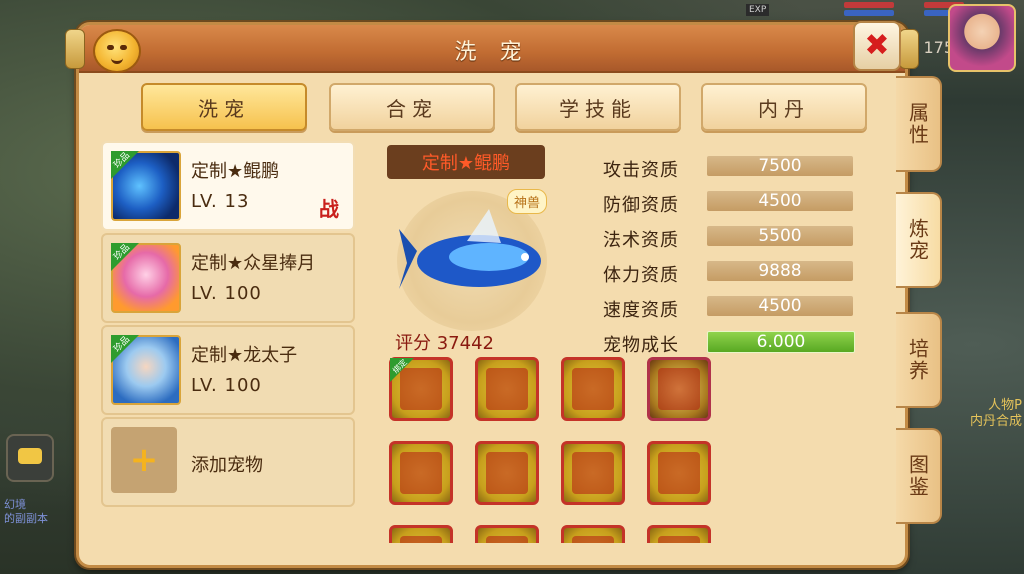 Image resolution: width=1024 pixels, height=574 pixels. I want to click on selected-pet-name: 定制★鲲鹏, so click(466, 162).